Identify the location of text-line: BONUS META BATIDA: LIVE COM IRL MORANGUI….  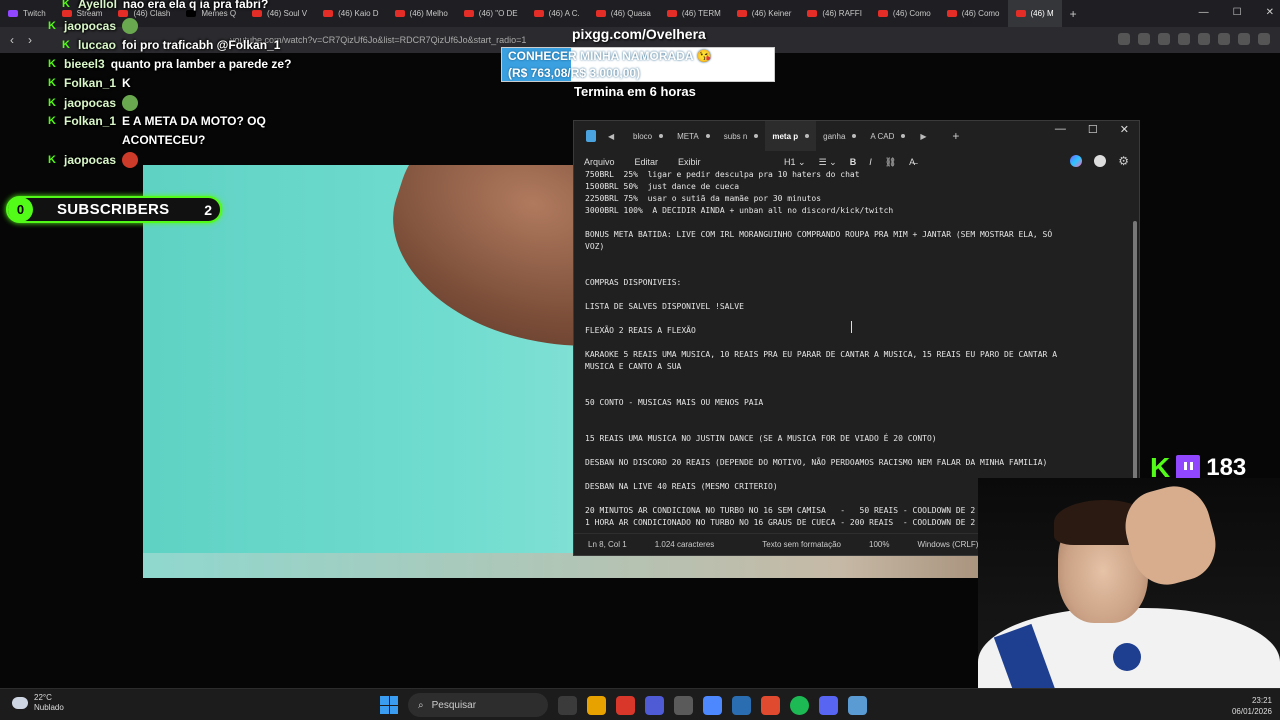
(819, 234).